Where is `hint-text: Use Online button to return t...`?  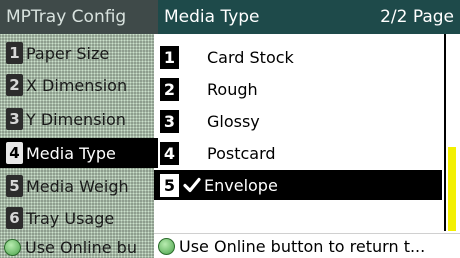
hint-text: Use Online button to return t... is located at coordinates (302, 246).